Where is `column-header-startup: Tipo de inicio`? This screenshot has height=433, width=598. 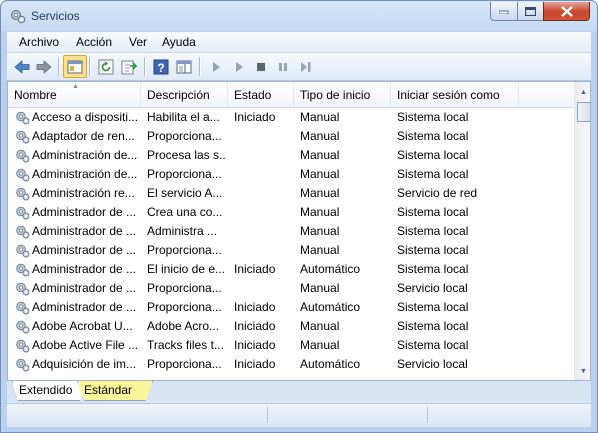
column-header-startup: Tipo de inicio is located at coordinates (342, 94).